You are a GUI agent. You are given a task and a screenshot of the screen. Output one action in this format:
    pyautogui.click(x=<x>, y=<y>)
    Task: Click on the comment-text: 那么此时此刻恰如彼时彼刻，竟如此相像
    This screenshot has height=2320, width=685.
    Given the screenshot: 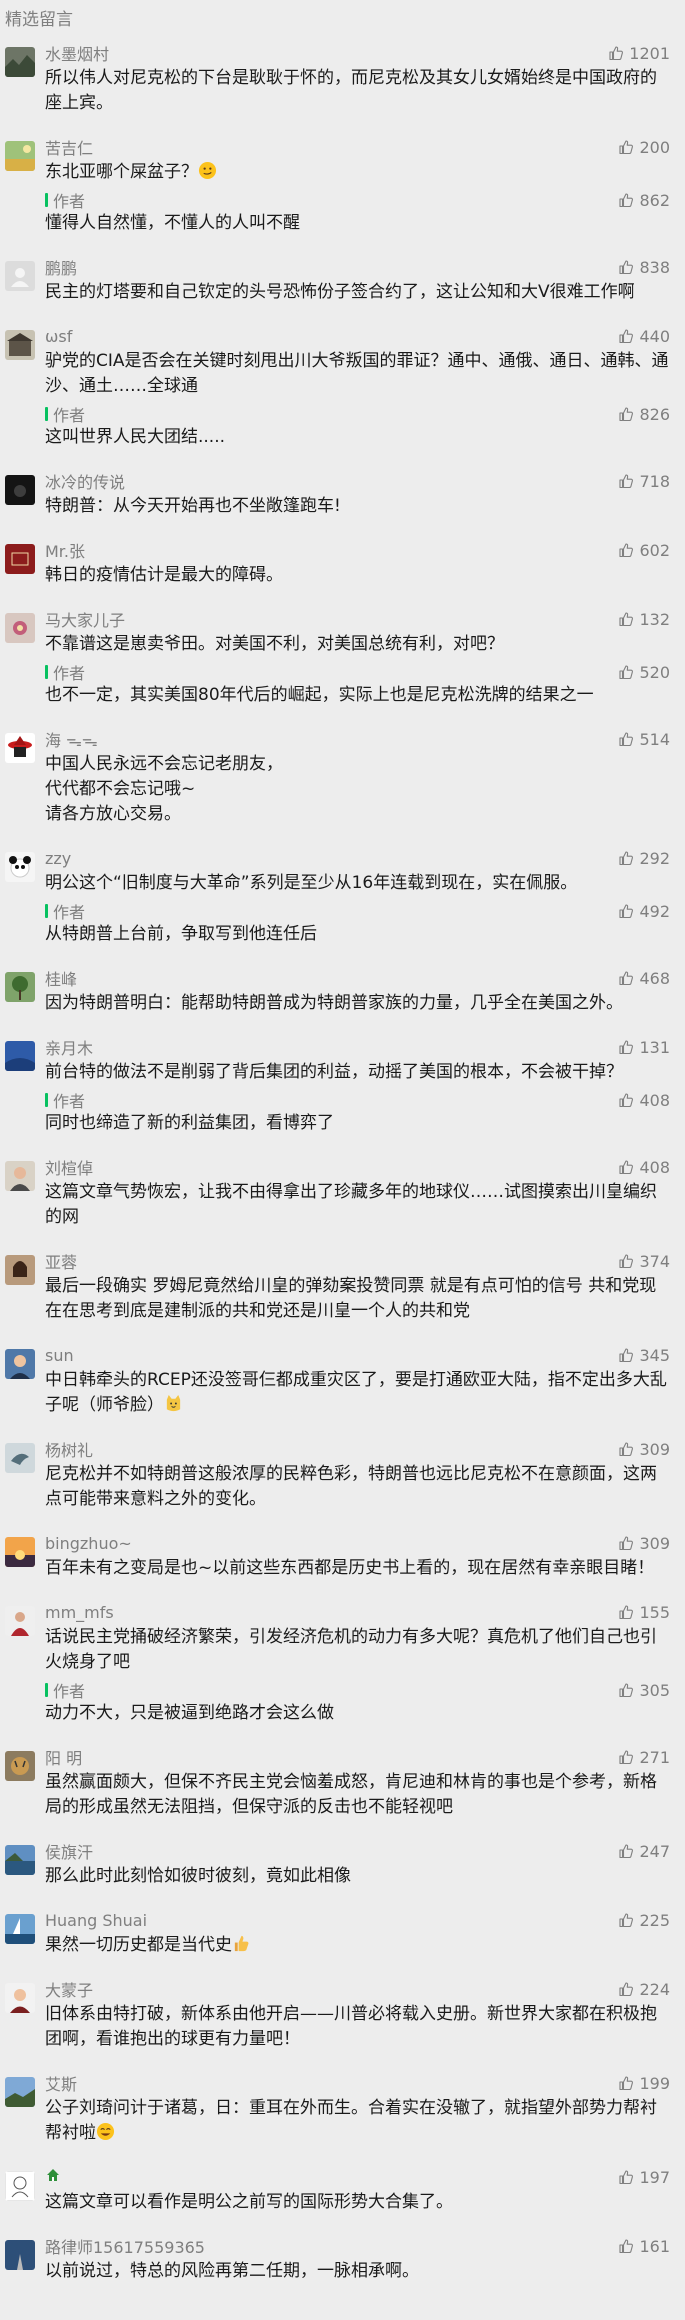 What is the action you would take?
    pyautogui.click(x=357, y=1876)
    